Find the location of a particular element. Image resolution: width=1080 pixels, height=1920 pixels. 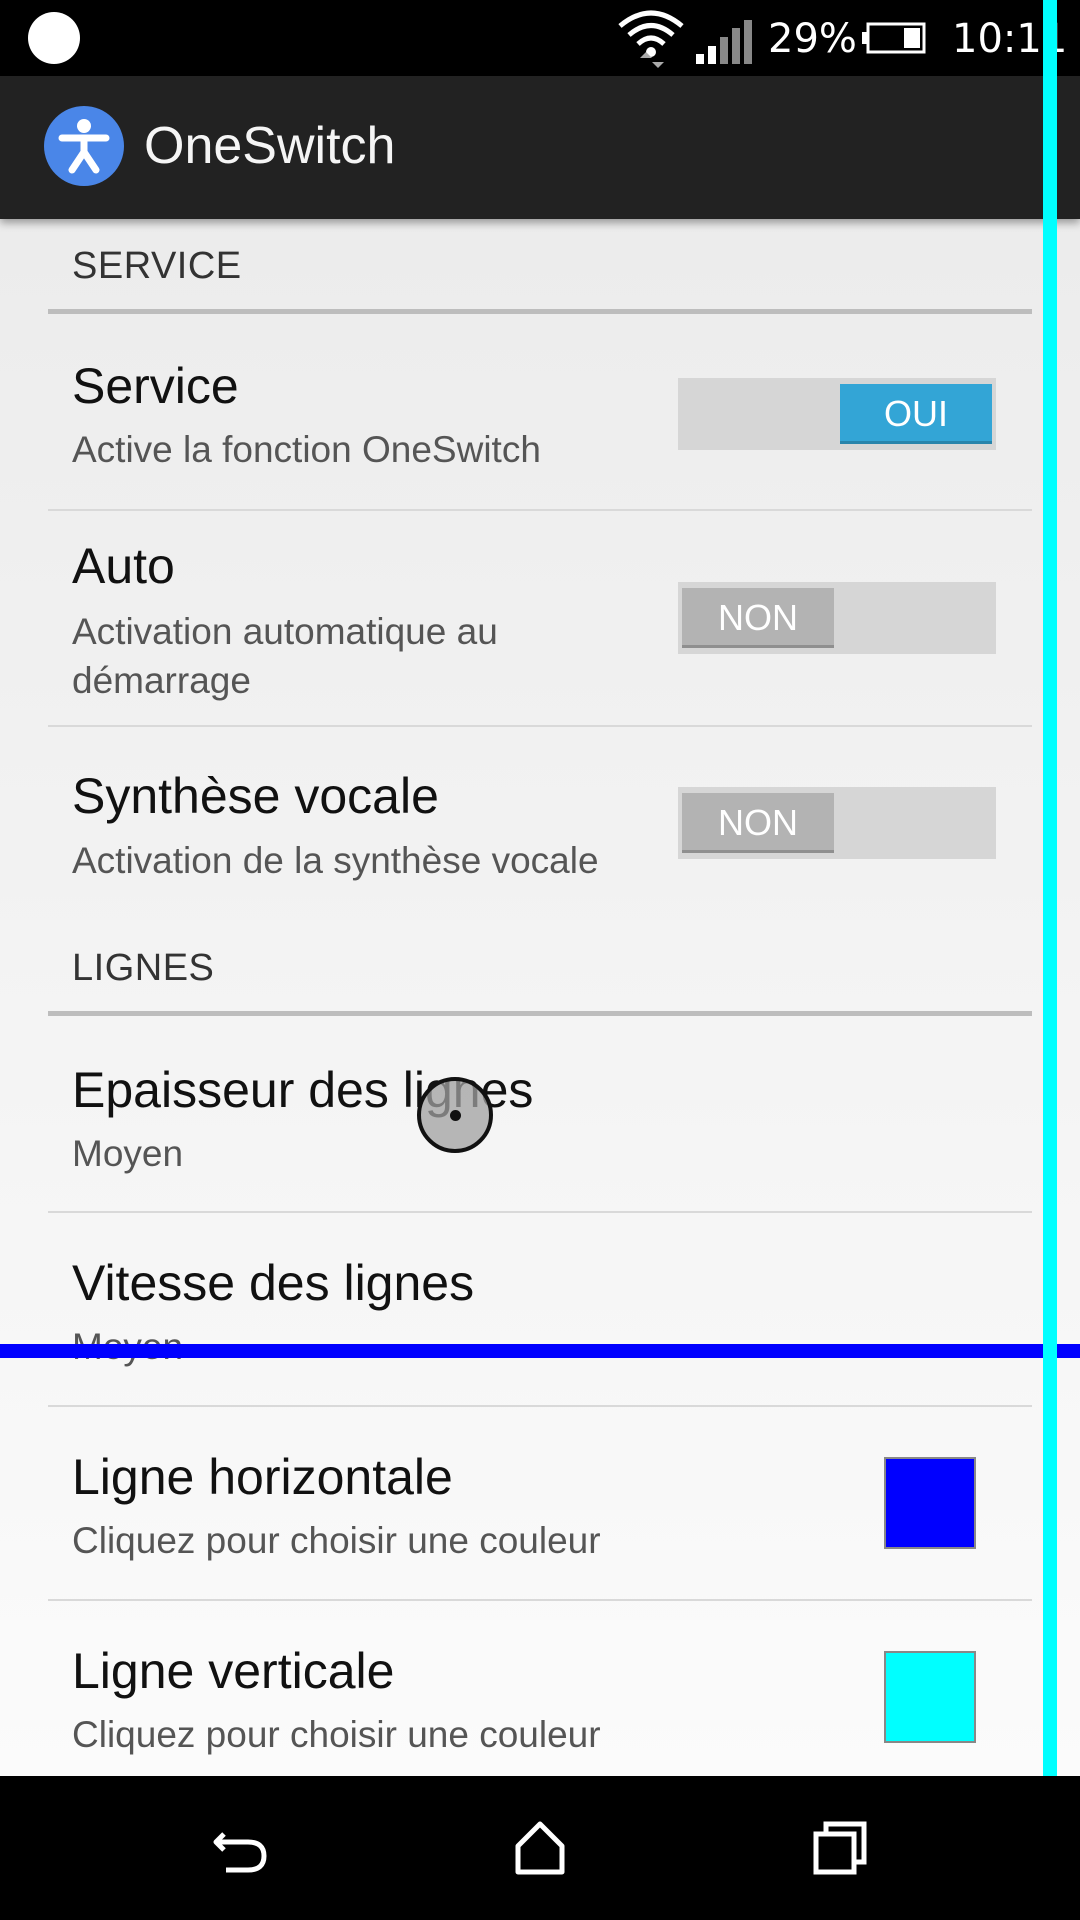

home-icon is located at coordinates (540, 1848).